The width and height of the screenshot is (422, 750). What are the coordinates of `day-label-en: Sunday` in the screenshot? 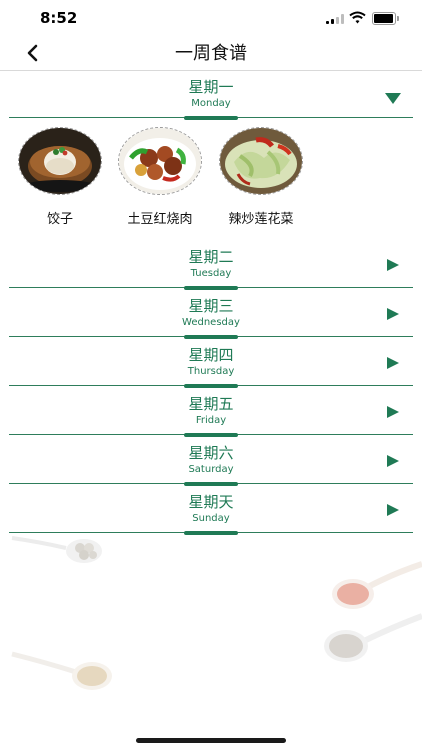 It's located at (211, 518).